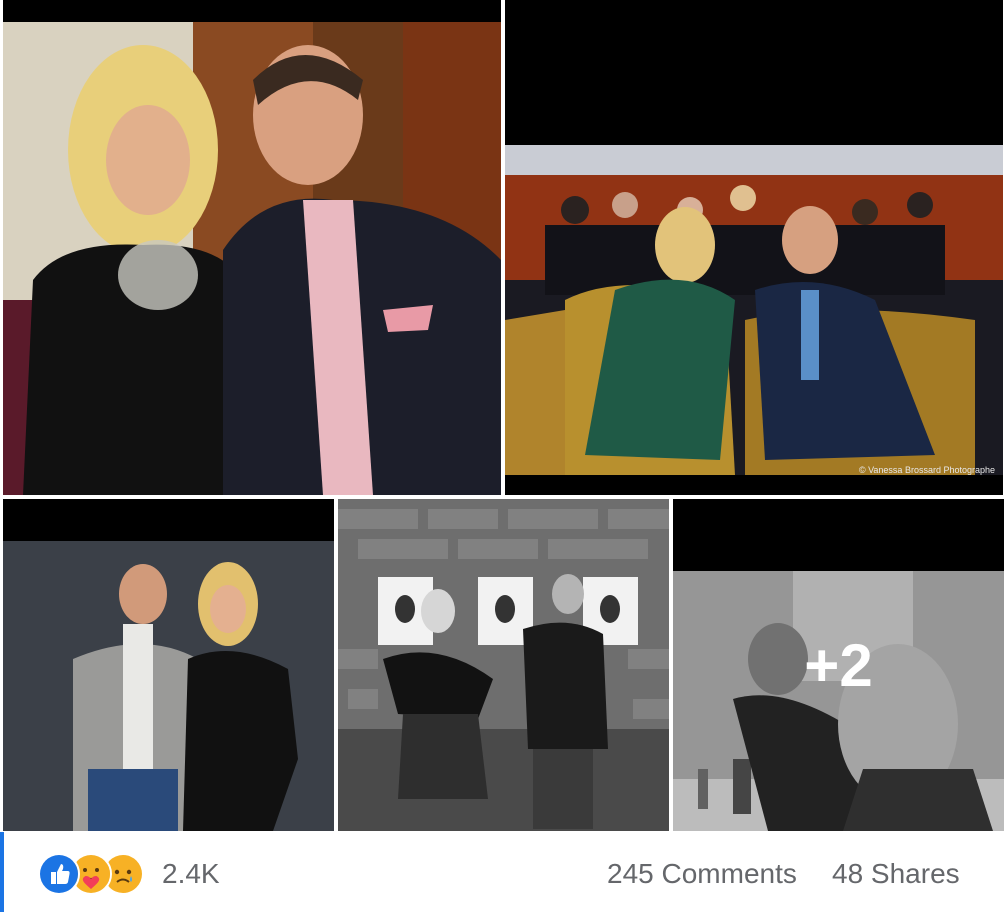  What do you see at coordinates (59, 874) in the screenshot?
I see `like-icon` at bounding box center [59, 874].